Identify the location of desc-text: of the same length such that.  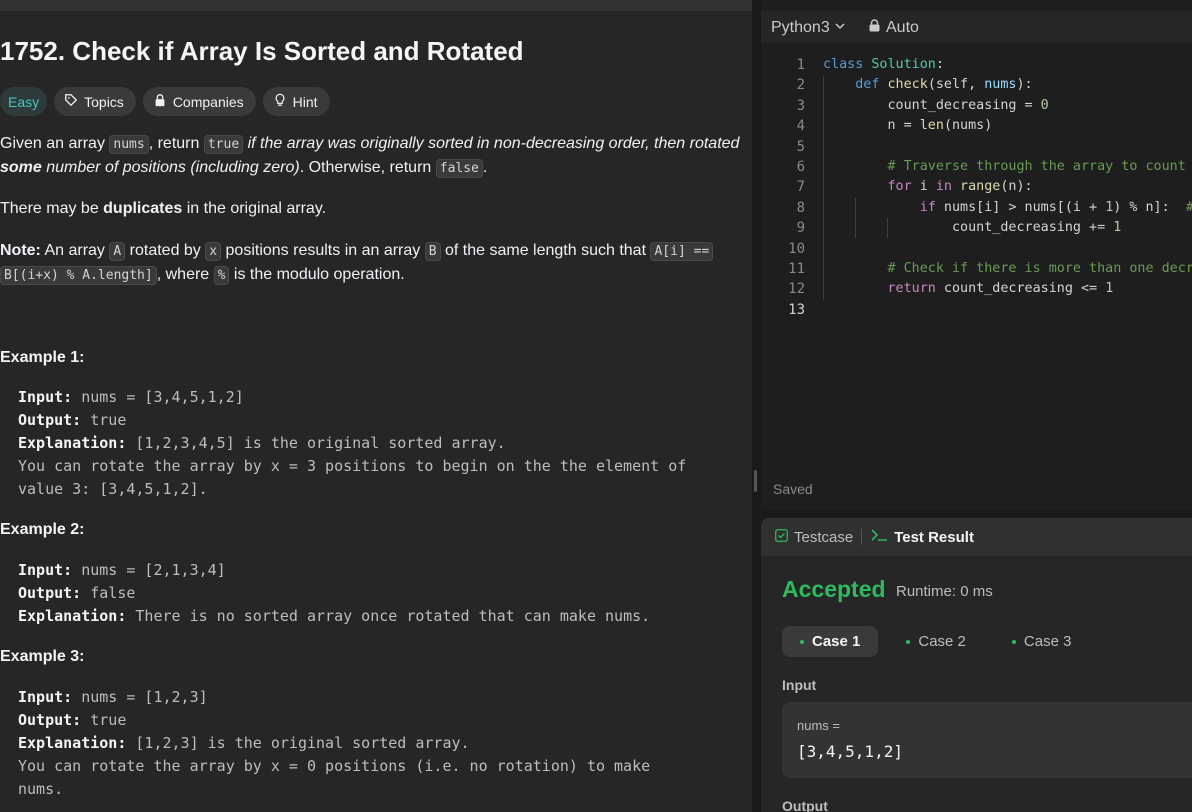
(546, 250).